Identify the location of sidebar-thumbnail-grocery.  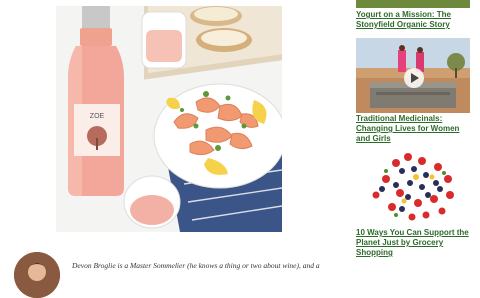
(413, 187).